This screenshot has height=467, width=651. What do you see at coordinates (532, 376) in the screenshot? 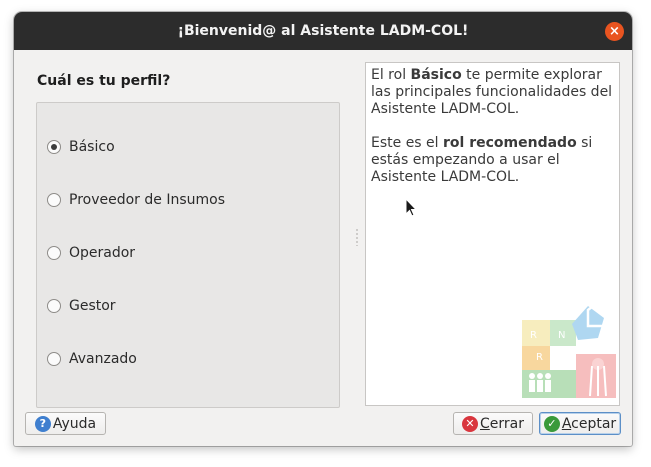
I see `people-icon` at bounding box center [532, 376].